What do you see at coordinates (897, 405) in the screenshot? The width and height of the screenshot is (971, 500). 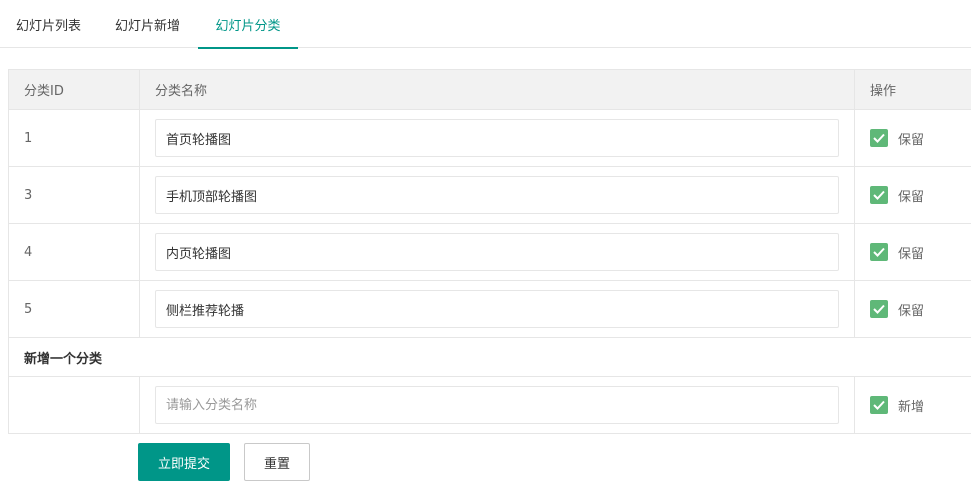 I see `add-checkbox: 新增` at bounding box center [897, 405].